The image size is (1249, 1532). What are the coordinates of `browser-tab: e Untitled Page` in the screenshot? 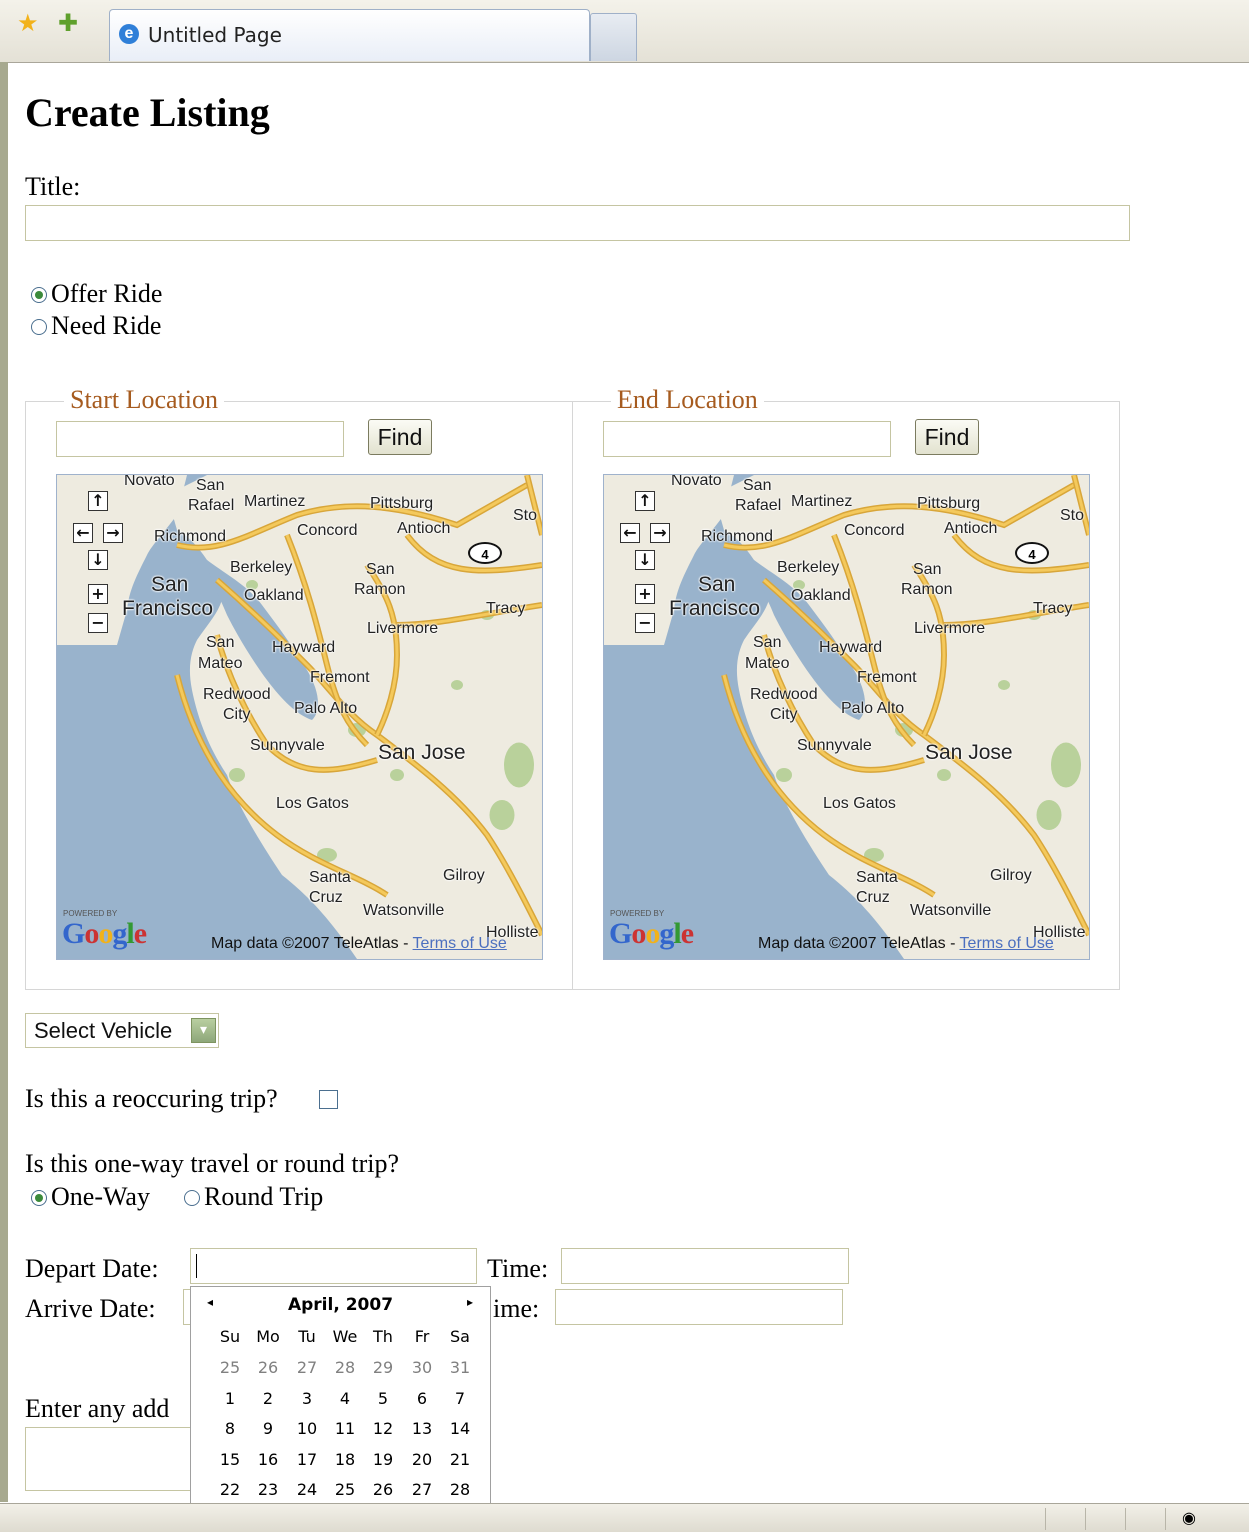 It's located at (349, 35).